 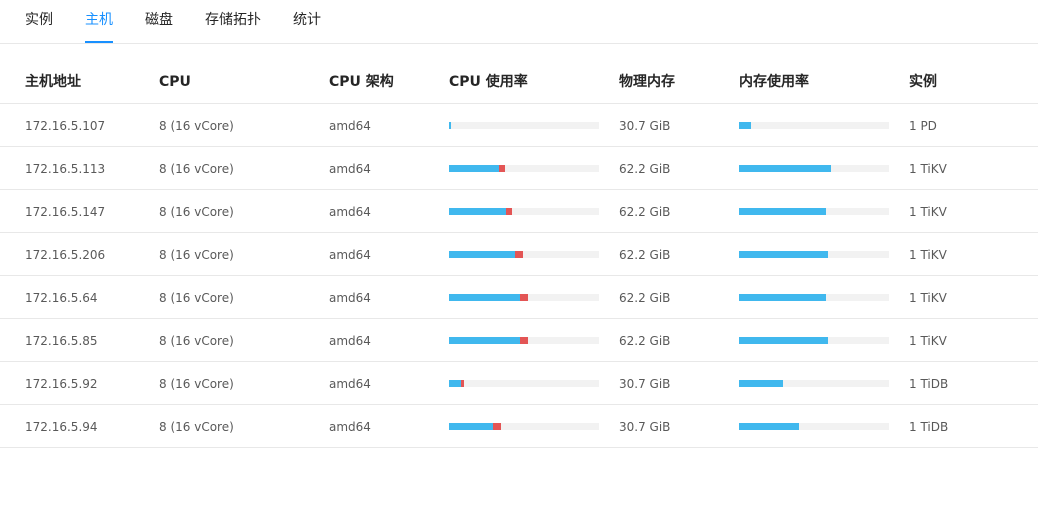 I want to click on tab-disks: 磁盘, so click(x=159, y=20).